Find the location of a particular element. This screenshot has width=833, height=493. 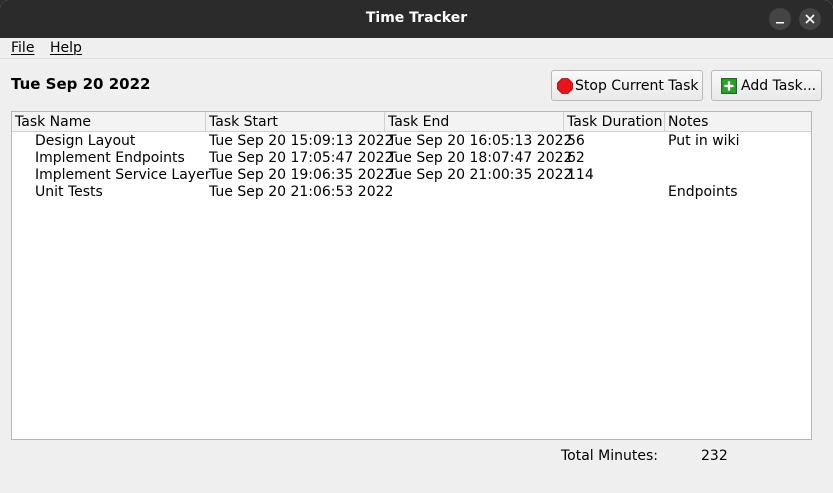

column-header-task-duration: Task Duration is located at coordinates (614, 122).